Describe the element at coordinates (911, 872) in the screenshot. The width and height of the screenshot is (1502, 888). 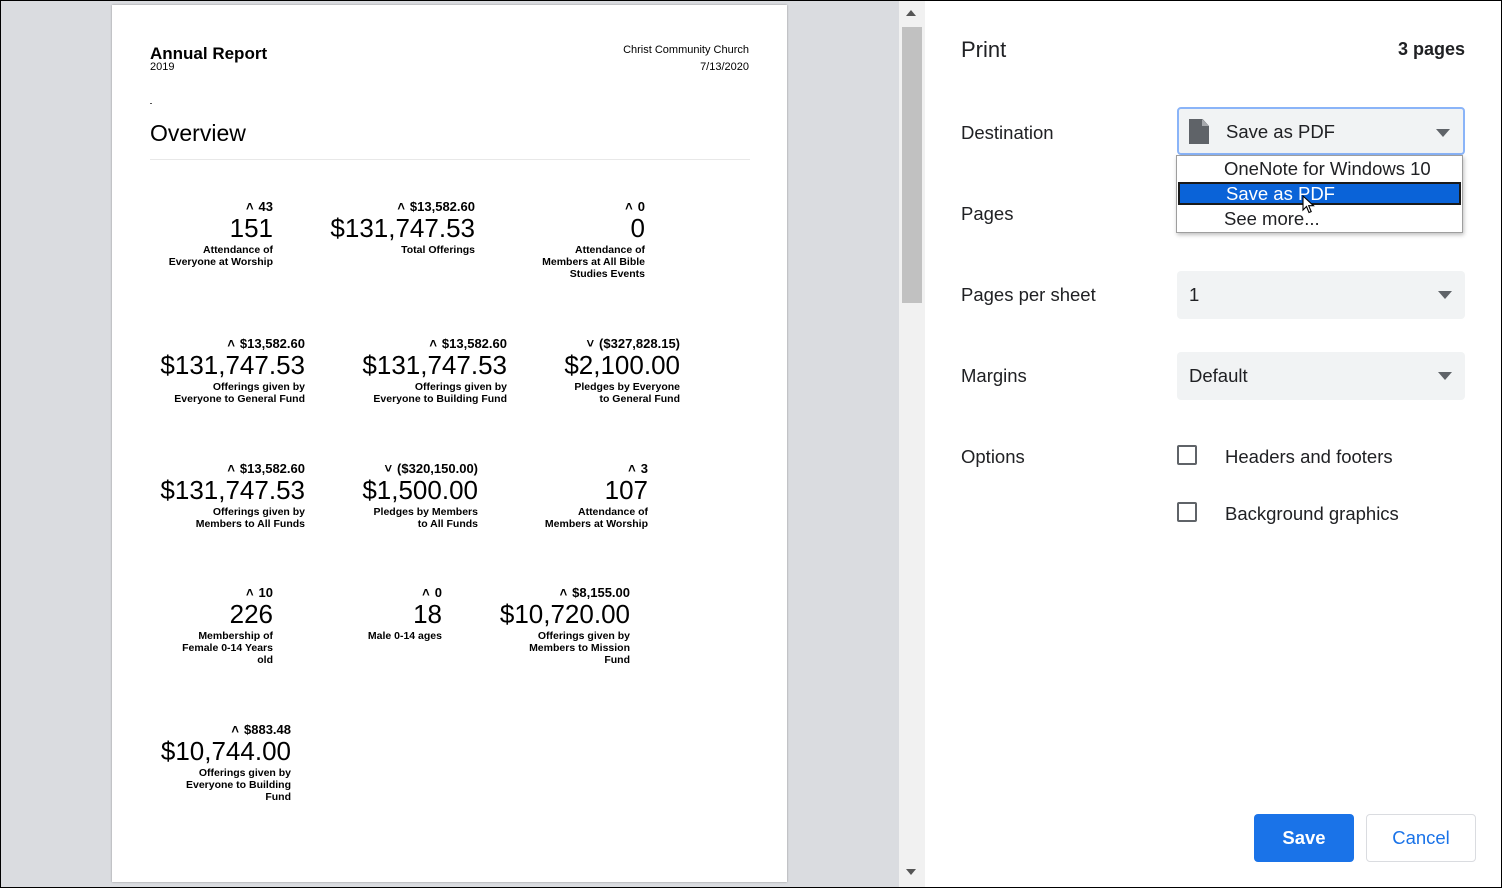
I see `scroll-down-arrow-icon` at that location.